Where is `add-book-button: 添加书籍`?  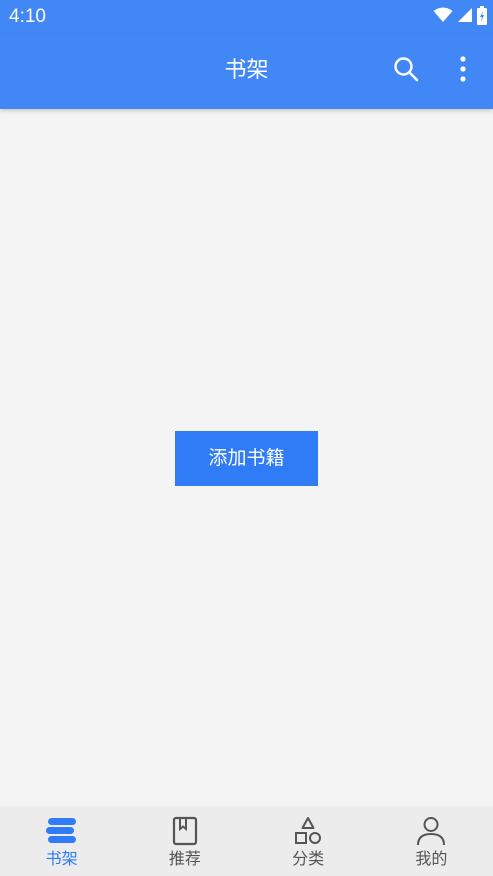 add-book-button: 添加书籍 is located at coordinates (246, 458).